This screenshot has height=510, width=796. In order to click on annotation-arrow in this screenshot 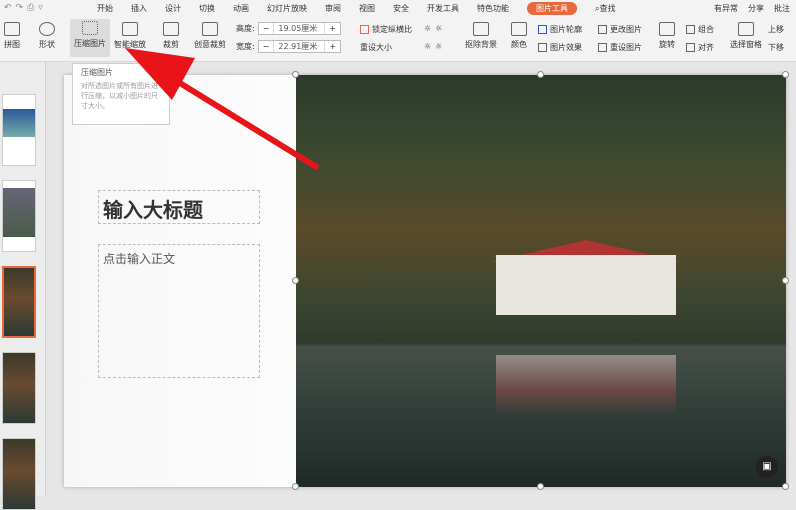, I will do `click(222, 109)`.